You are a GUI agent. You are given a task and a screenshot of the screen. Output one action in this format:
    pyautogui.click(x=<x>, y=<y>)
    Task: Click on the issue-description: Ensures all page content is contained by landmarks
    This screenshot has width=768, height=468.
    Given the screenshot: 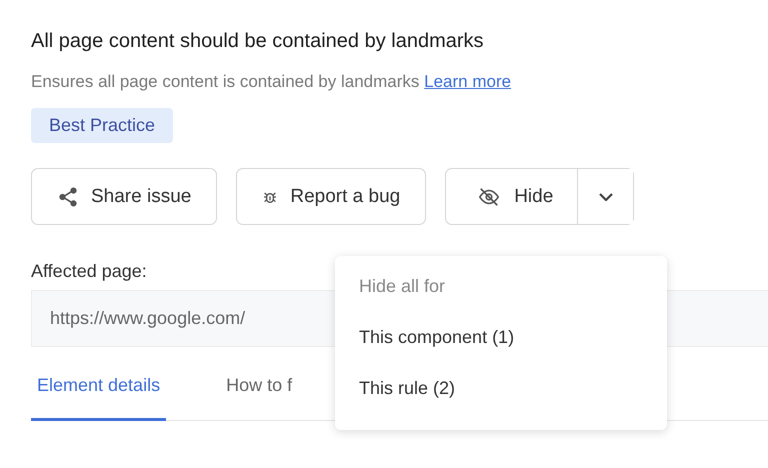 What is the action you would take?
    pyautogui.click(x=225, y=81)
    